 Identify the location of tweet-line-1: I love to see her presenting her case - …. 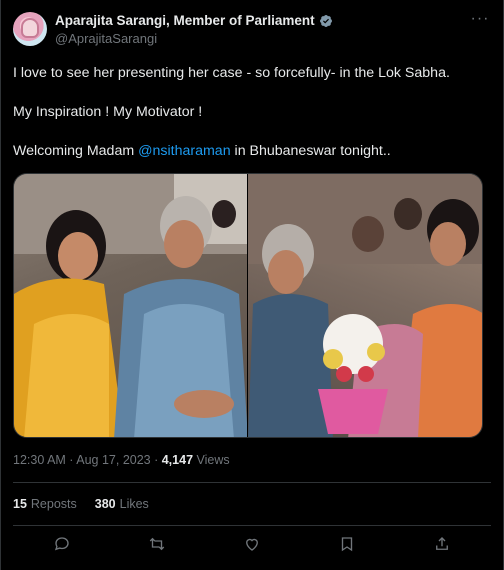
(231, 73).